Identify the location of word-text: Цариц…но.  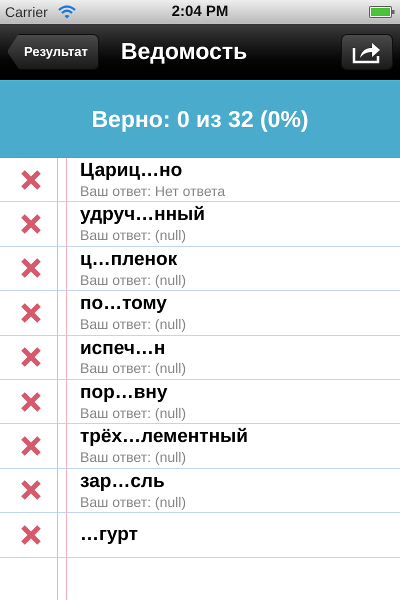
(132, 171).